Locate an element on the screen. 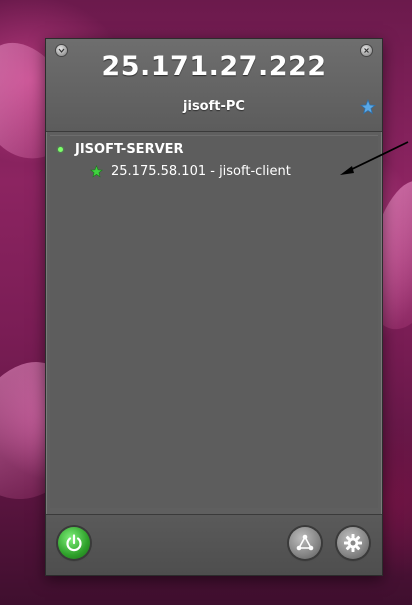 This screenshot has height=605, width=412. network-group-name: JISOFT-SERVER is located at coordinates (129, 149).